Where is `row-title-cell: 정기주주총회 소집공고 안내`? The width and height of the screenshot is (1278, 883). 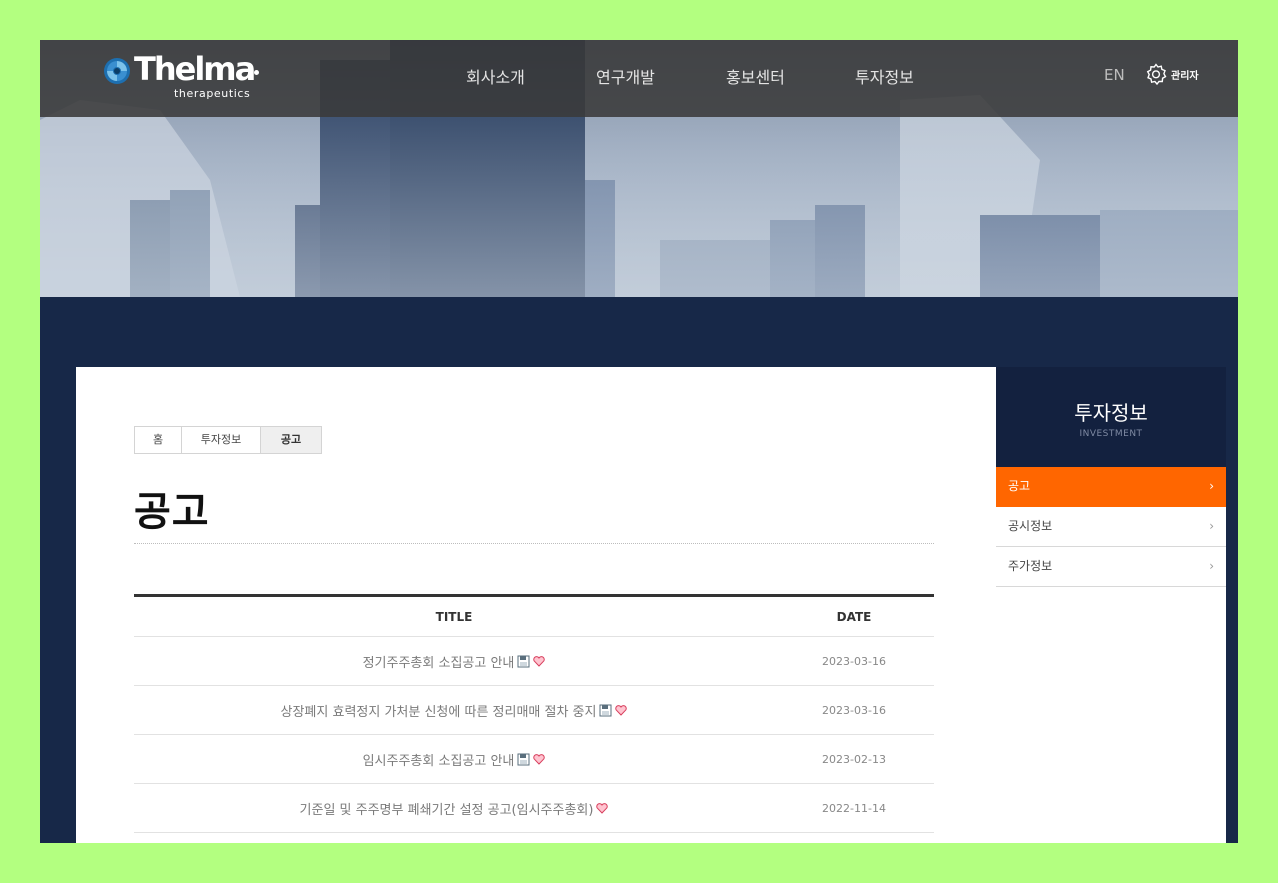 row-title-cell: 정기주주총회 소집공고 안내 is located at coordinates (454, 661).